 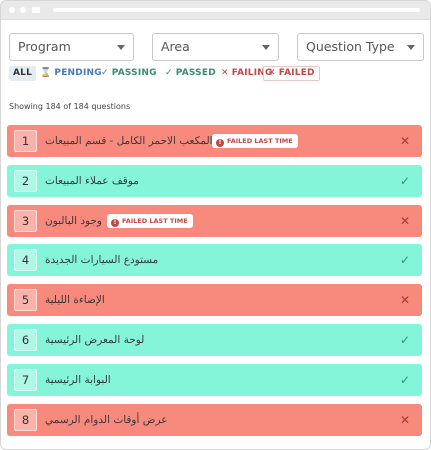 I want to click on question-number: 1, so click(x=25, y=141).